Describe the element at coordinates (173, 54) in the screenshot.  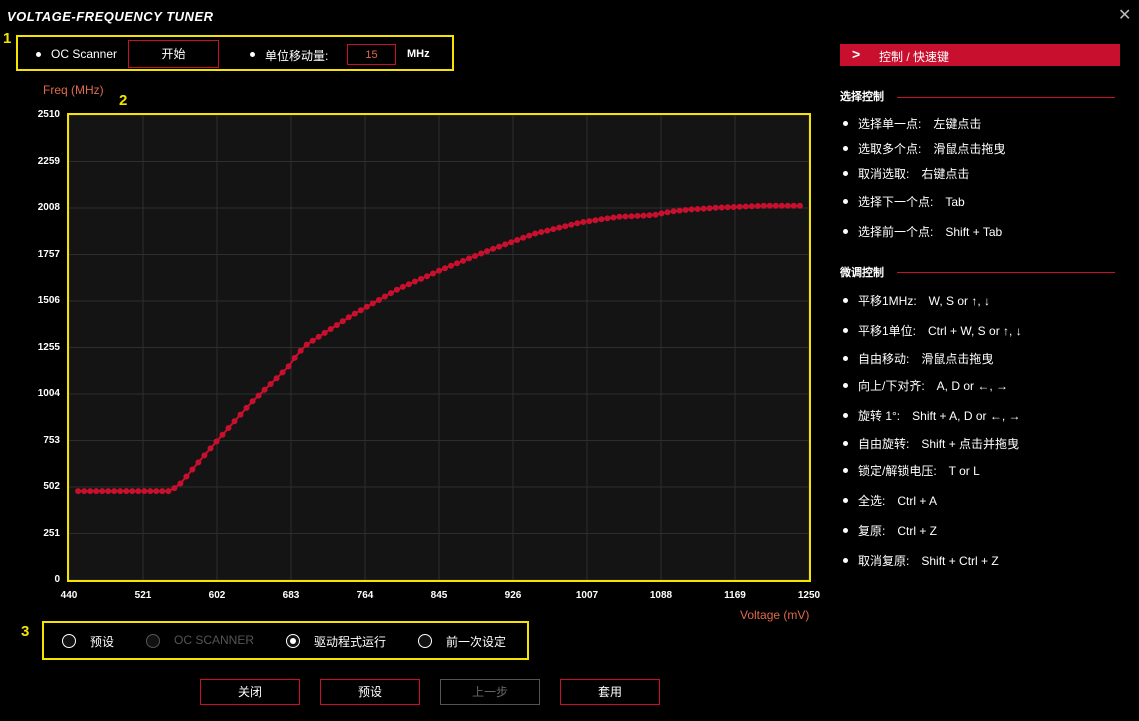
I see `start-button: 开始` at that location.